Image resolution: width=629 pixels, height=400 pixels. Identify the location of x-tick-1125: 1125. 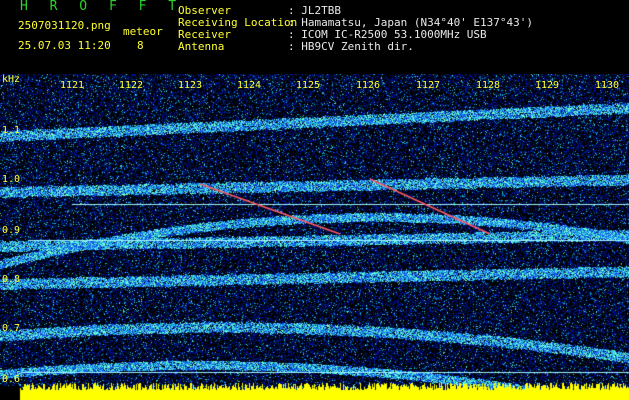
(308, 85).